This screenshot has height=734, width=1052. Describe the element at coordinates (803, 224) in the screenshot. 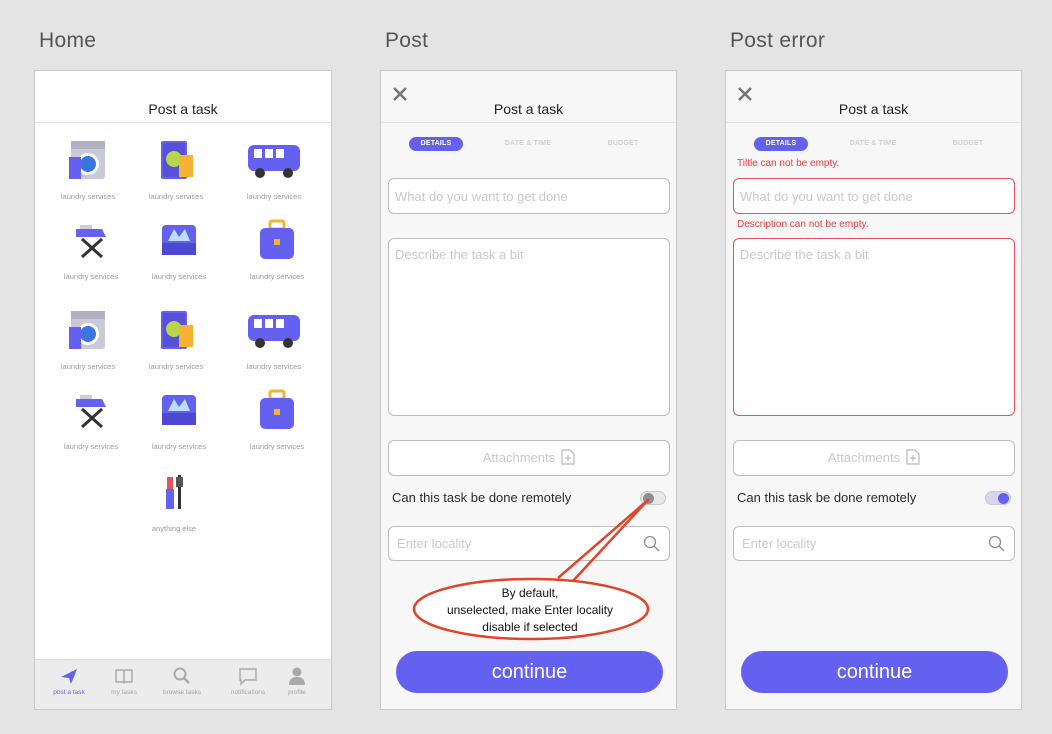

I see `description-error-message: Description can not be empty.` at that location.